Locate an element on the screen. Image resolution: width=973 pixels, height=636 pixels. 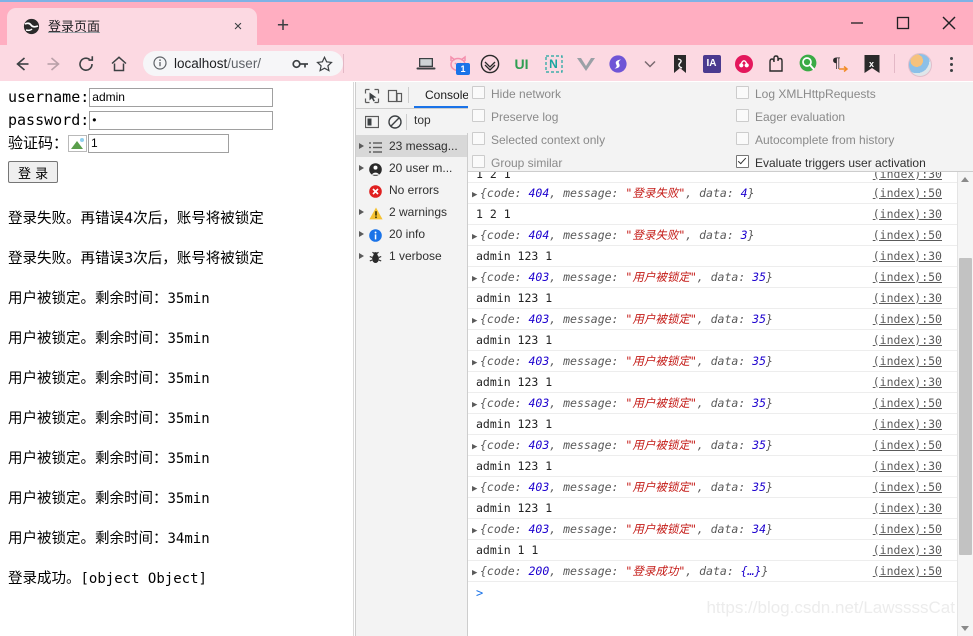
inspect-element-icon is located at coordinates (371, 95).